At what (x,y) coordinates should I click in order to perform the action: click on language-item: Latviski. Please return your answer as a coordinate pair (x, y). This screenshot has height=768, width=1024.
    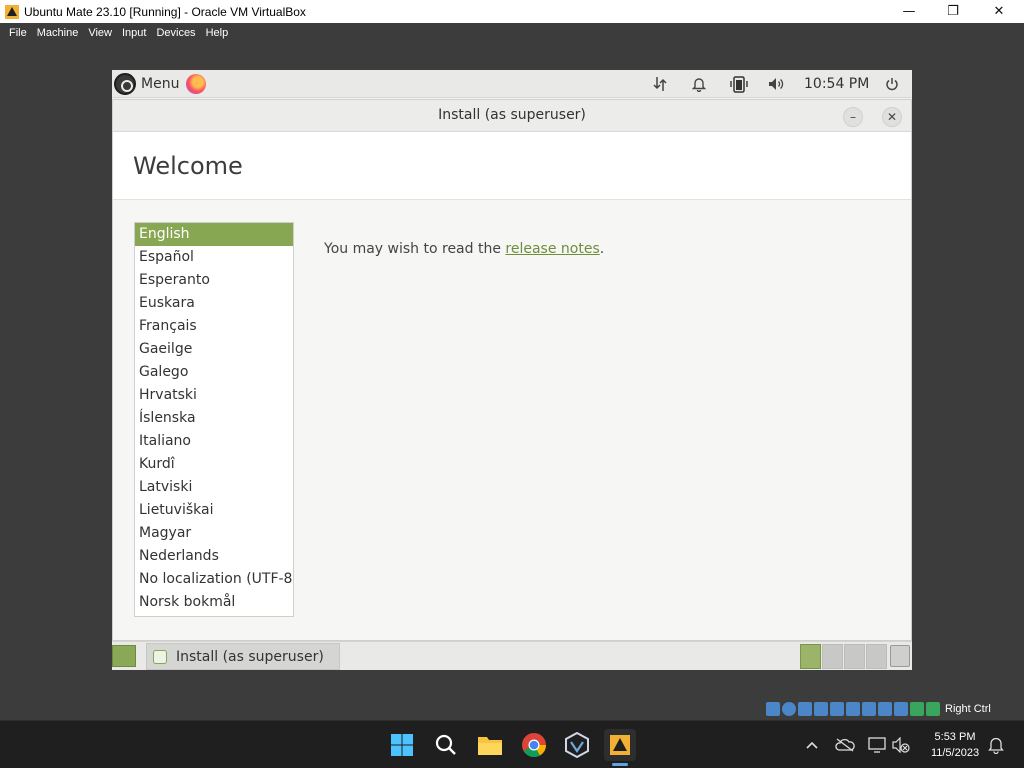
    Looking at the image, I should click on (214, 487).